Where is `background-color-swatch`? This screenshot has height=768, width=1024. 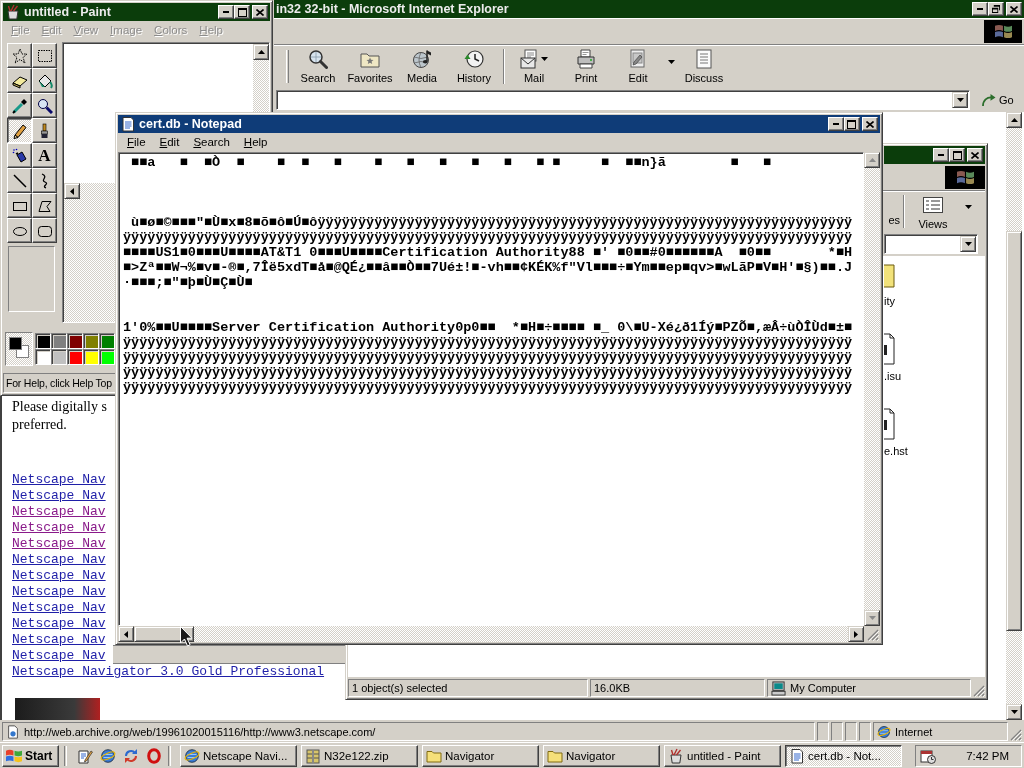
background-color-swatch is located at coordinates (22, 351).